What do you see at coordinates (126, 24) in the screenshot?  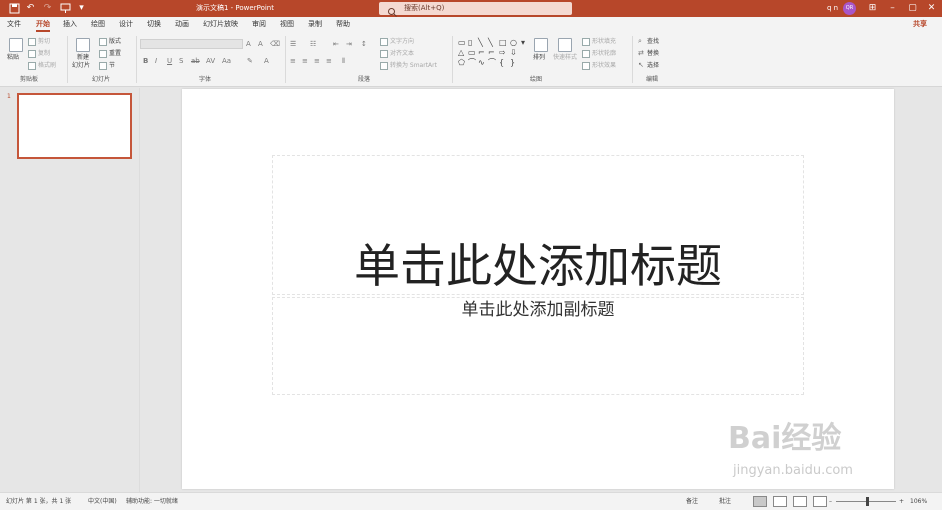 I see `tab-design: 设计` at bounding box center [126, 24].